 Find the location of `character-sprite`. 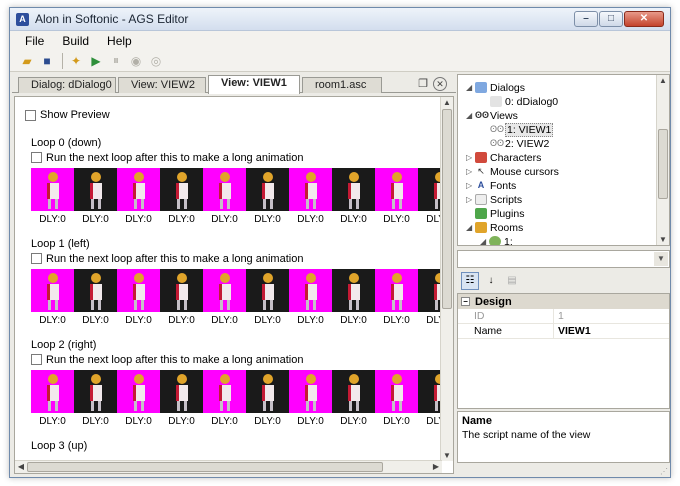

character-sprite is located at coordinates (353, 291).